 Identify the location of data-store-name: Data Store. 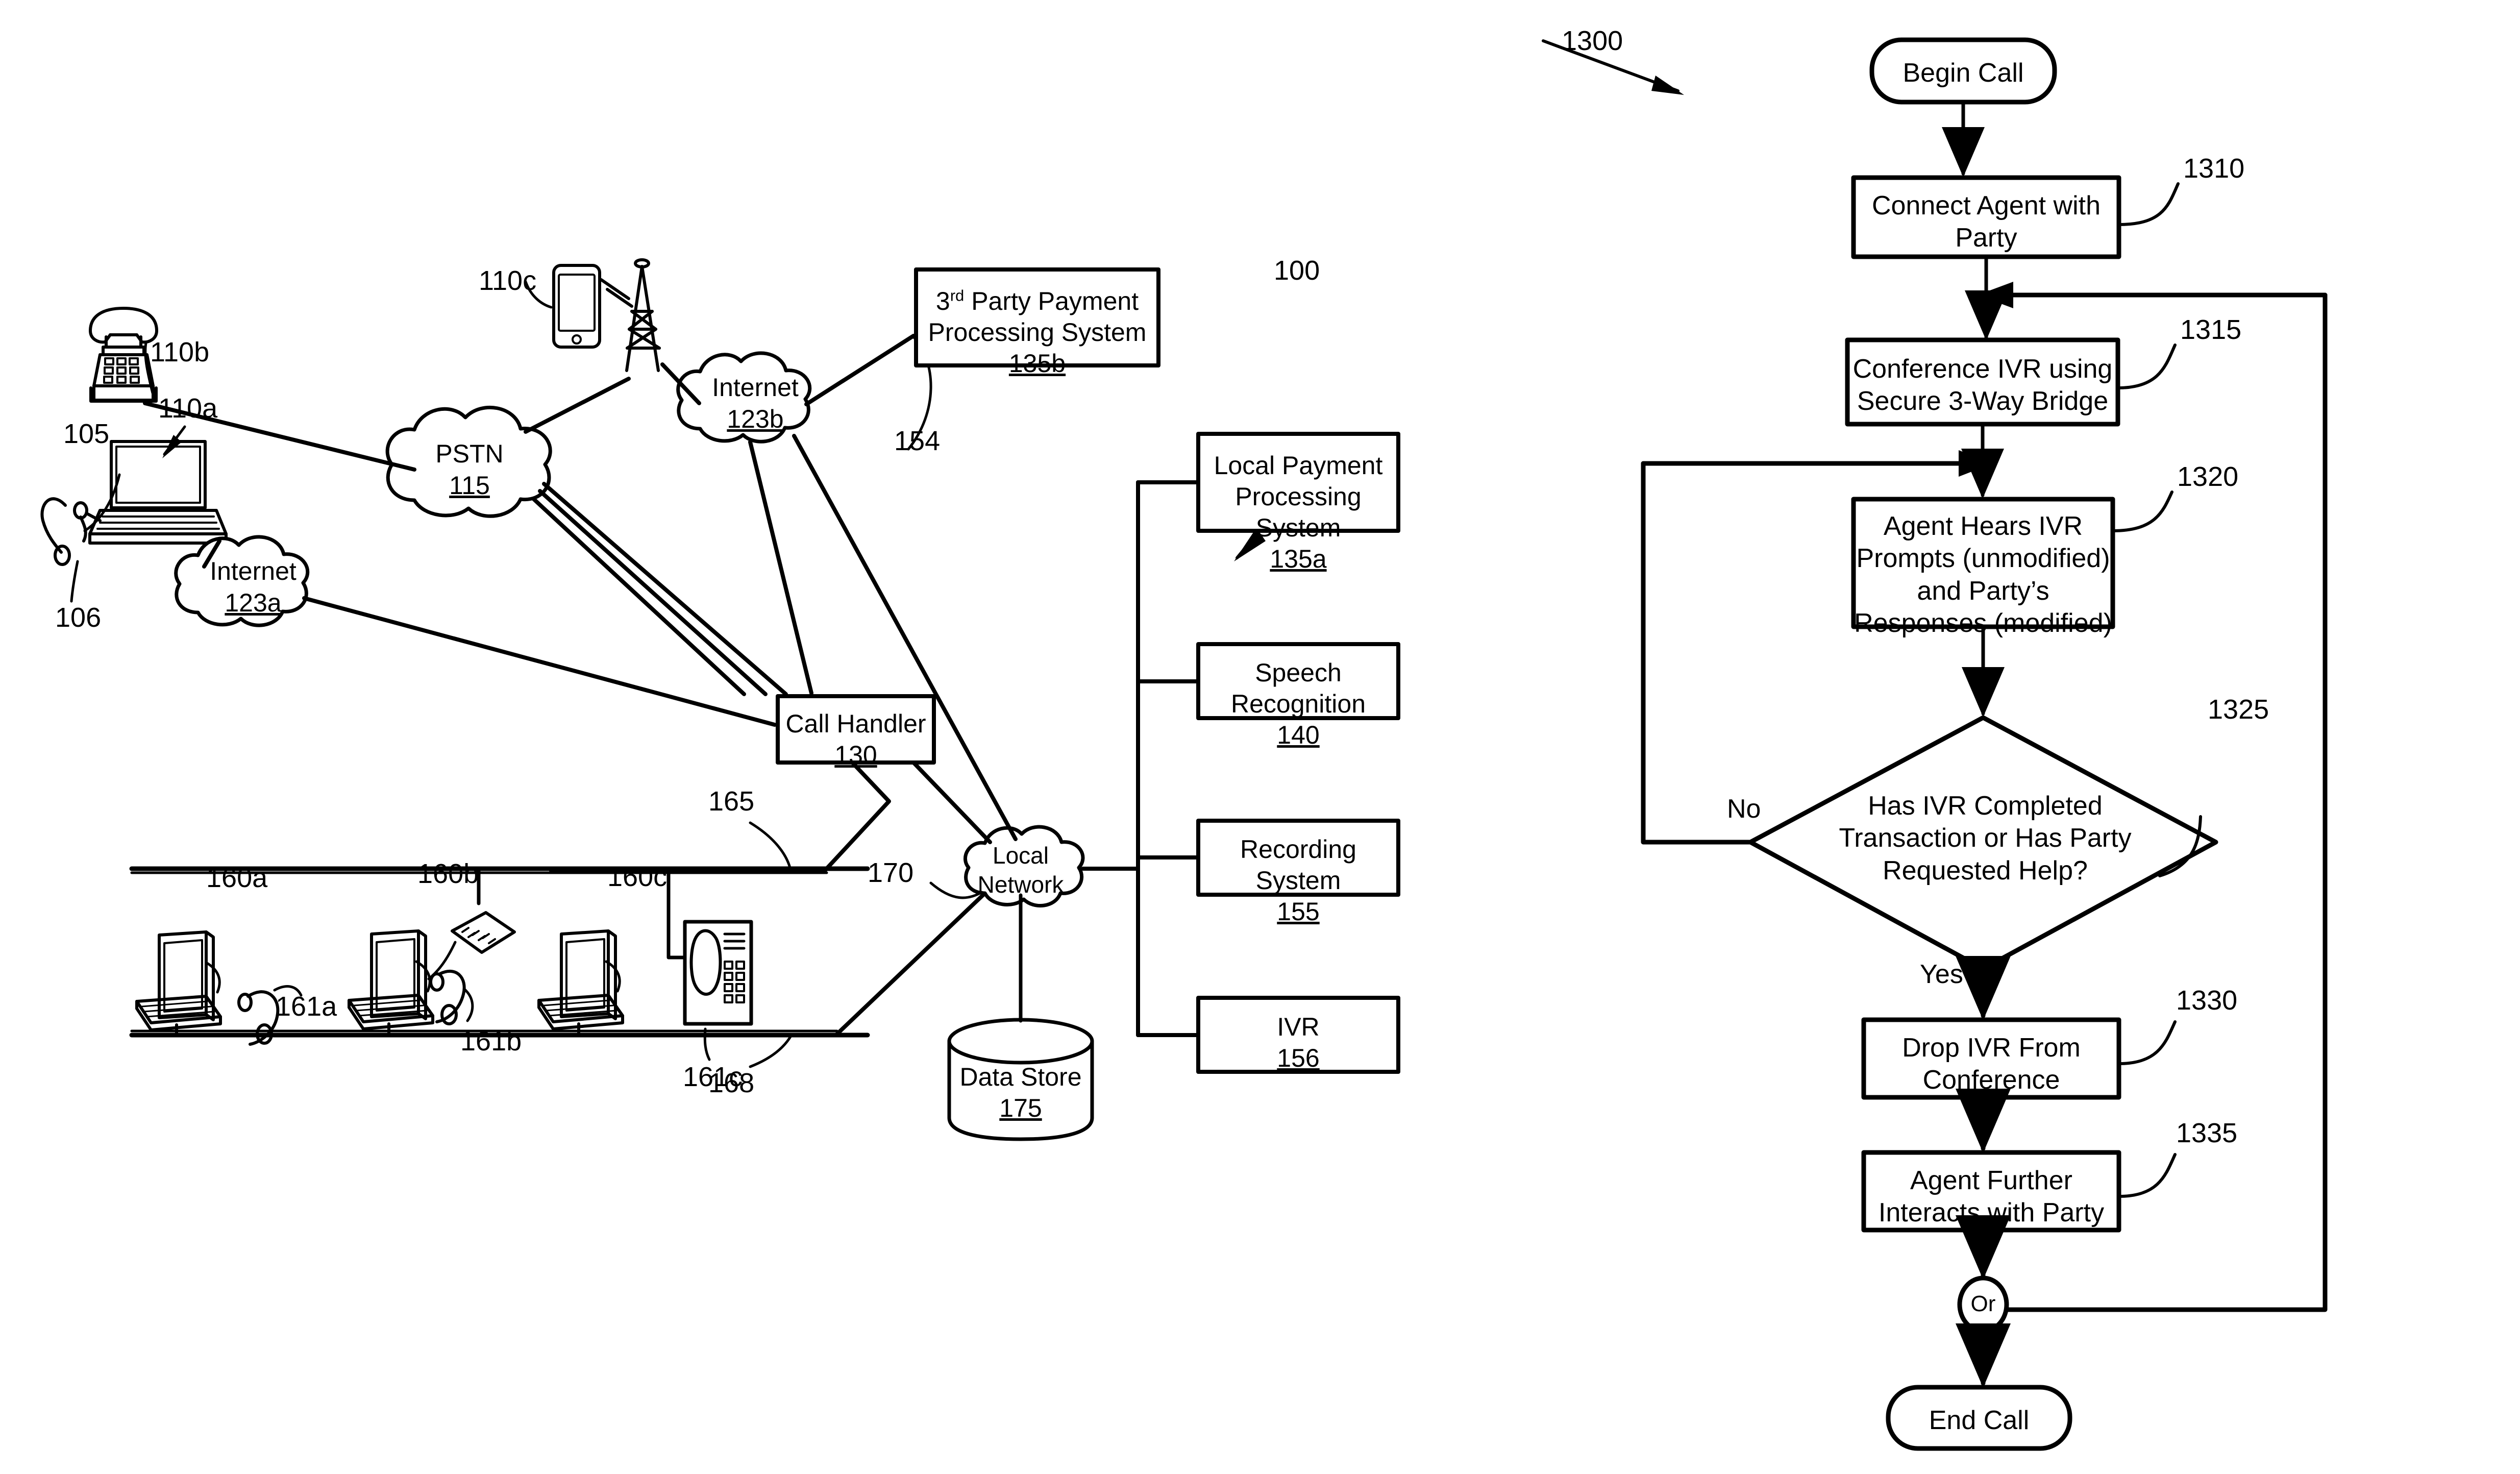
(1020, 1077).